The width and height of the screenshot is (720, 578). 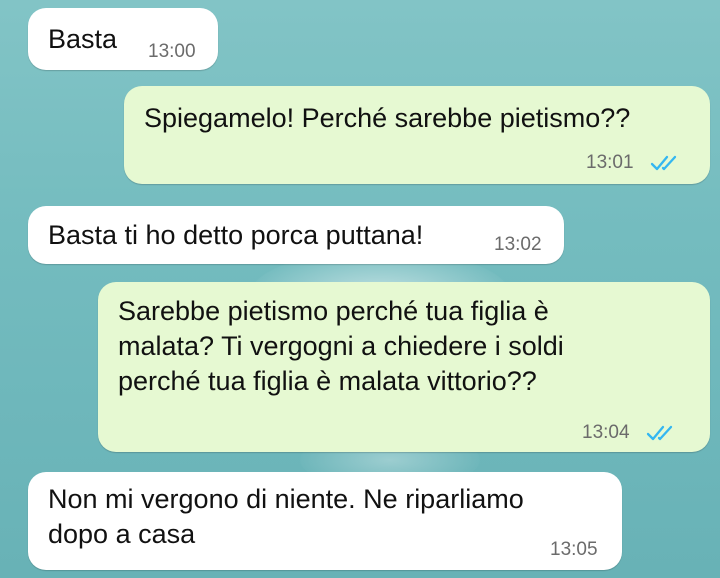 What do you see at coordinates (518, 244) in the screenshot?
I see `message-time: 13:02` at bounding box center [518, 244].